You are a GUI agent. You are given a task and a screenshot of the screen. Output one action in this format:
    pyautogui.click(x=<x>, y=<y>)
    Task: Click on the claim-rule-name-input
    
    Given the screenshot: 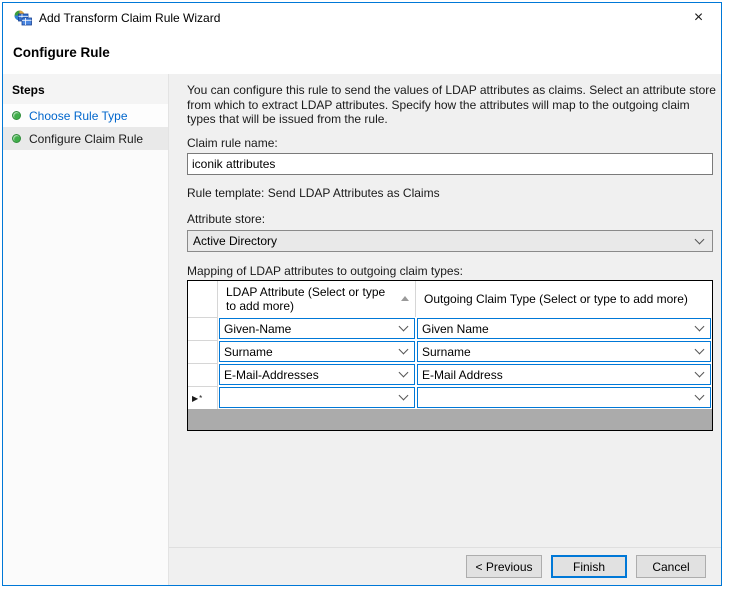 What is the action you would take?
    pyautogui.click(x=450, y=164)
    